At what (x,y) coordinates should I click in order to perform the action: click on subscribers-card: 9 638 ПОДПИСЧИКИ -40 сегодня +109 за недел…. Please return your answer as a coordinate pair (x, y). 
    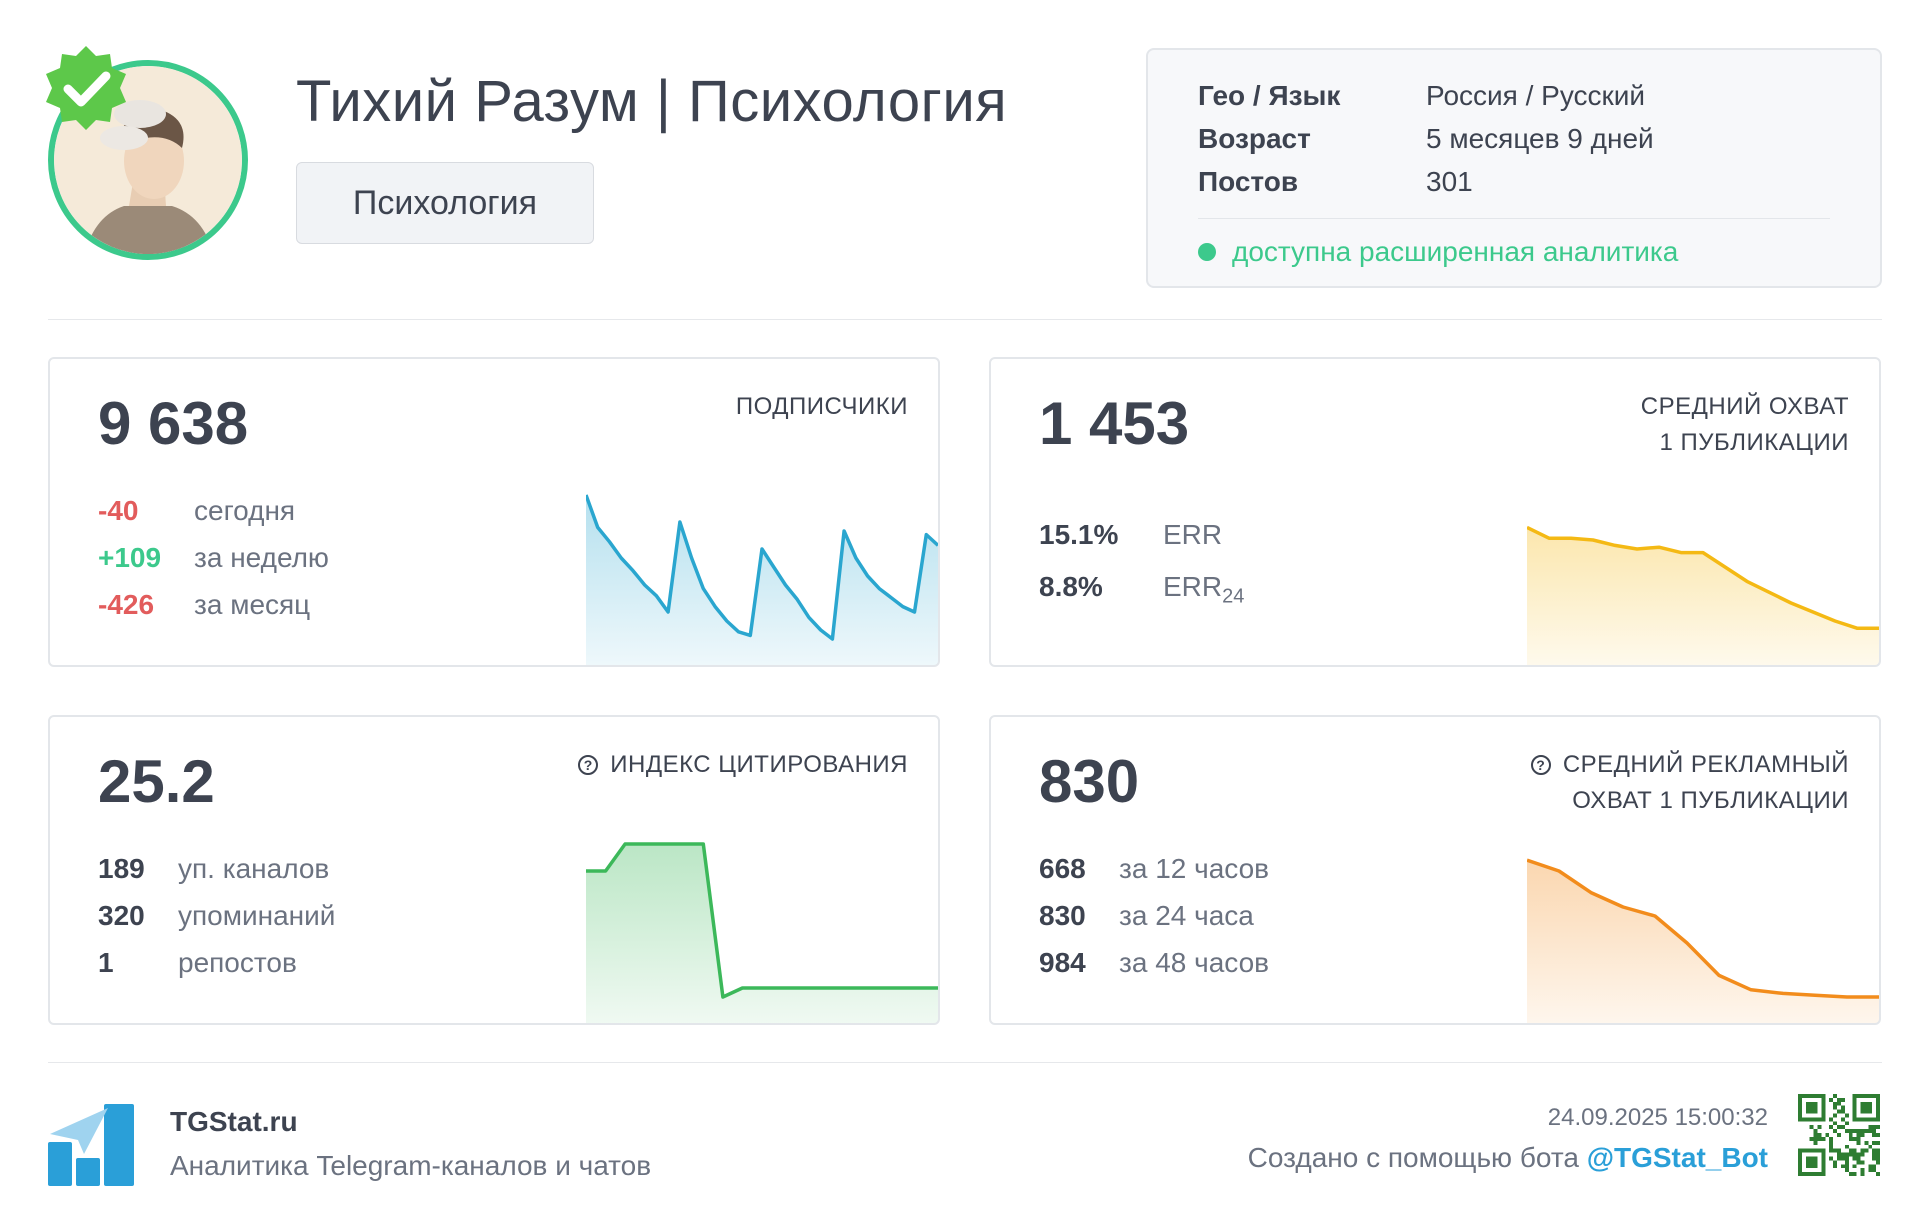
    Looking at the image, I should click on (494, 512).